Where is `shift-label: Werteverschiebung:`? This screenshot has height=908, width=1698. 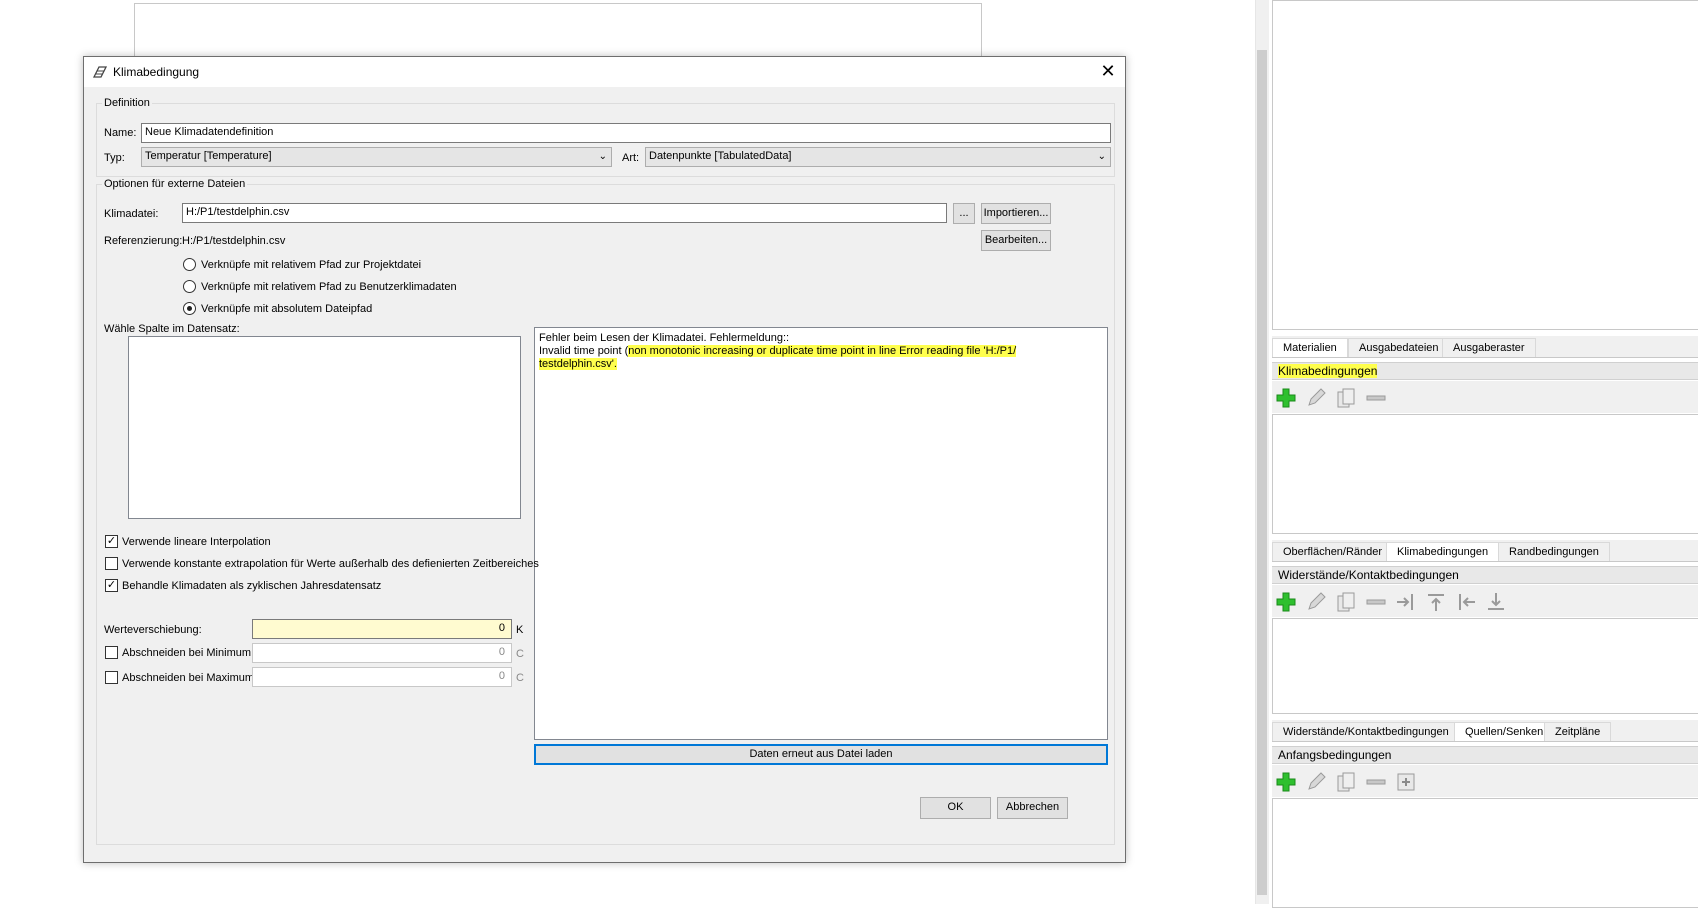 shift-label: Werteverschiebung: is located at coordinates (153, 630).